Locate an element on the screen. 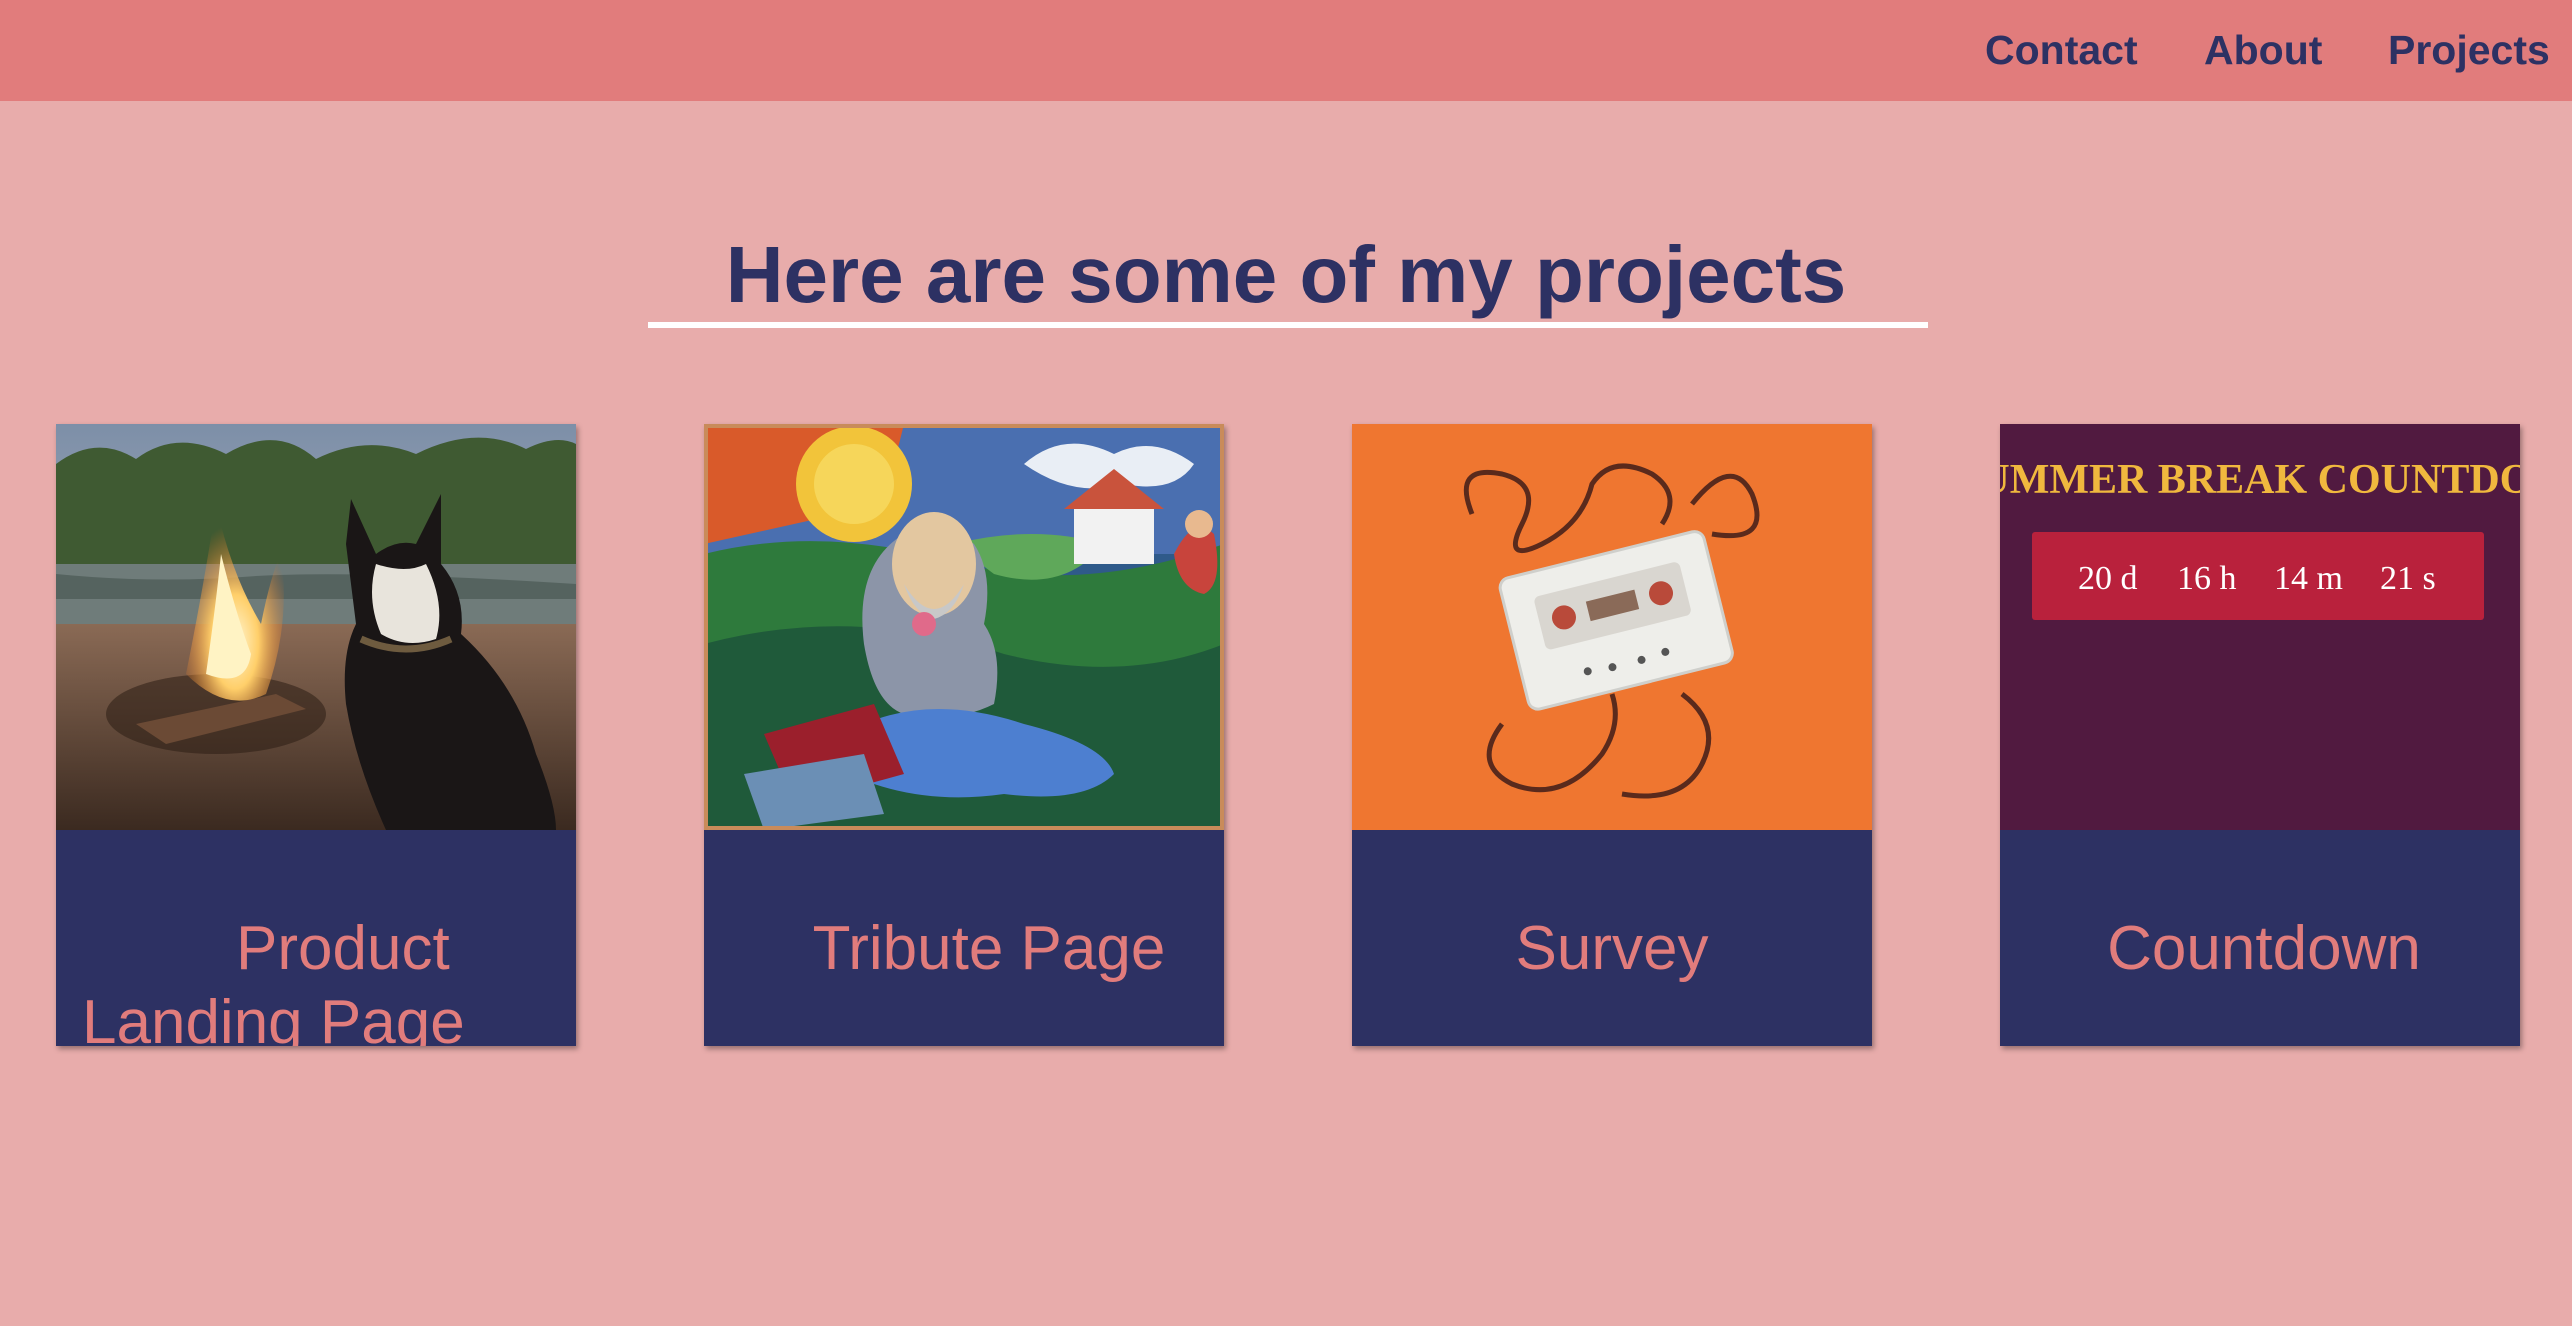  projects-heading: Here are some of my projects is located at coordinates (1286, 274).